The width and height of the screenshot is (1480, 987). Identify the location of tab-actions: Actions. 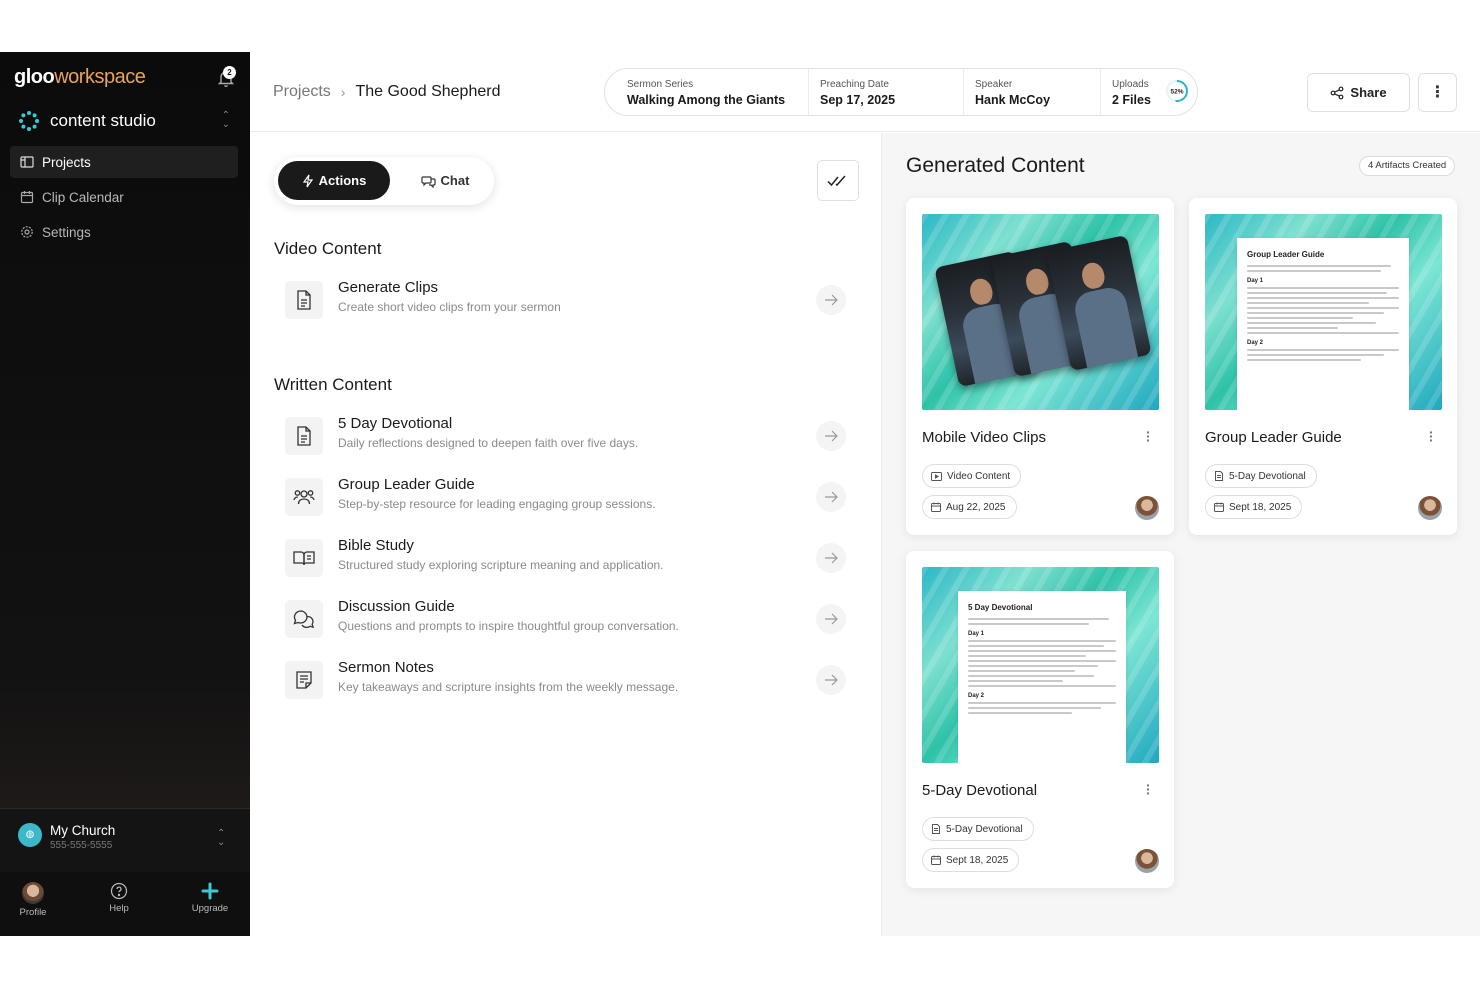
(334, 180).